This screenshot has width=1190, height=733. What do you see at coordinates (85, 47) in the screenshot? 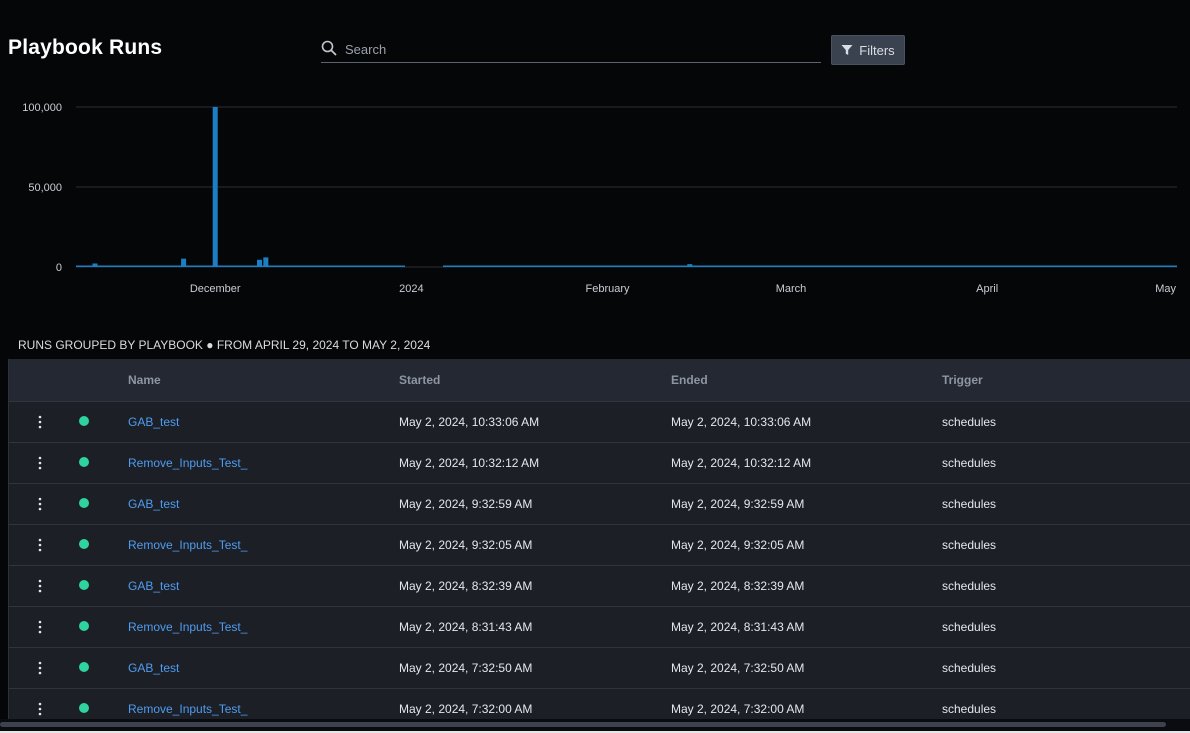
I see `page-title: Playbook Runs` at bounding box center [85, 47].